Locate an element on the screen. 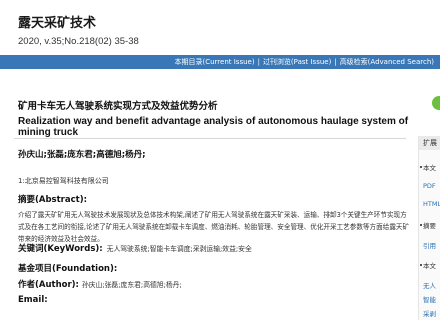 This screenshot has height=320, width=440. abstract-label: 摘要(Abstract): is located at coordinates (52, 200).